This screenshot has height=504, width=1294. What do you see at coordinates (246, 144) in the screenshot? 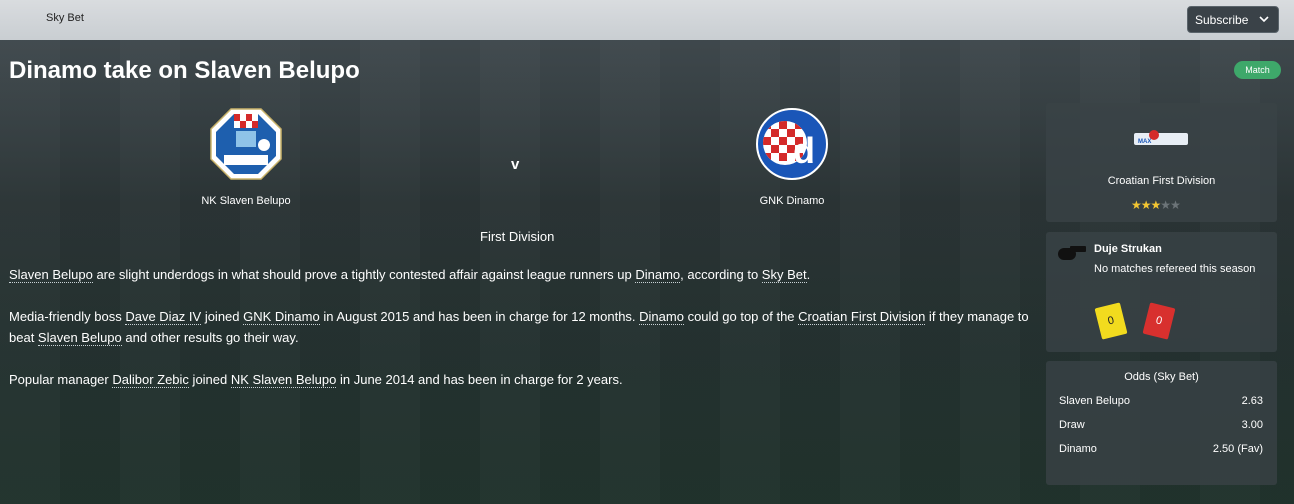
I see `slaven-belupo-crest-icon` at bounding box center [246, 144].